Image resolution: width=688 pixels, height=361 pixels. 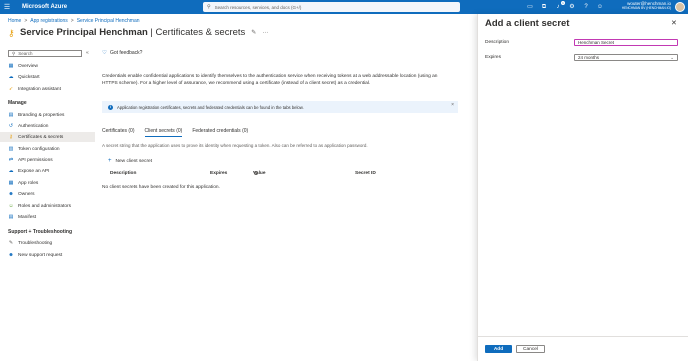 I want to click on sidebar-item-label: Manifest, so click(x=27, y=217).